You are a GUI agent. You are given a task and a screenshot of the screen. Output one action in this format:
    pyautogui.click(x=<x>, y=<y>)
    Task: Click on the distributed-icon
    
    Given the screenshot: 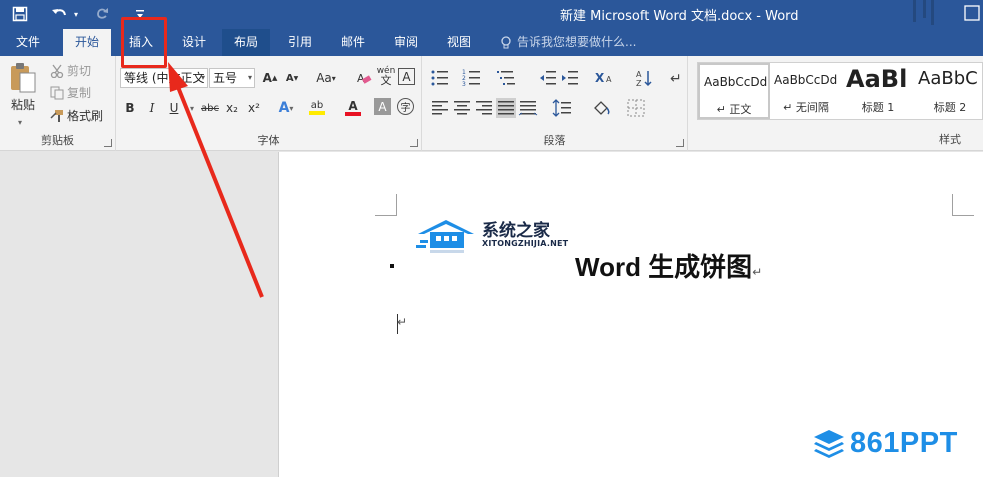 What is the action you would take?
    pyautogui.click(x=528, y=108)
    